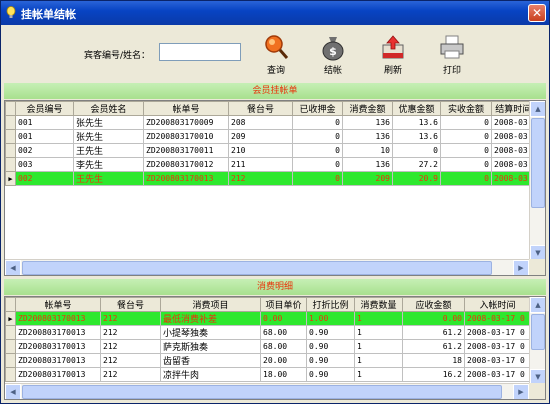  Describe the element at coordinates (367, 108) in the screenshot. I see `column-header: 消费金额` at that location.